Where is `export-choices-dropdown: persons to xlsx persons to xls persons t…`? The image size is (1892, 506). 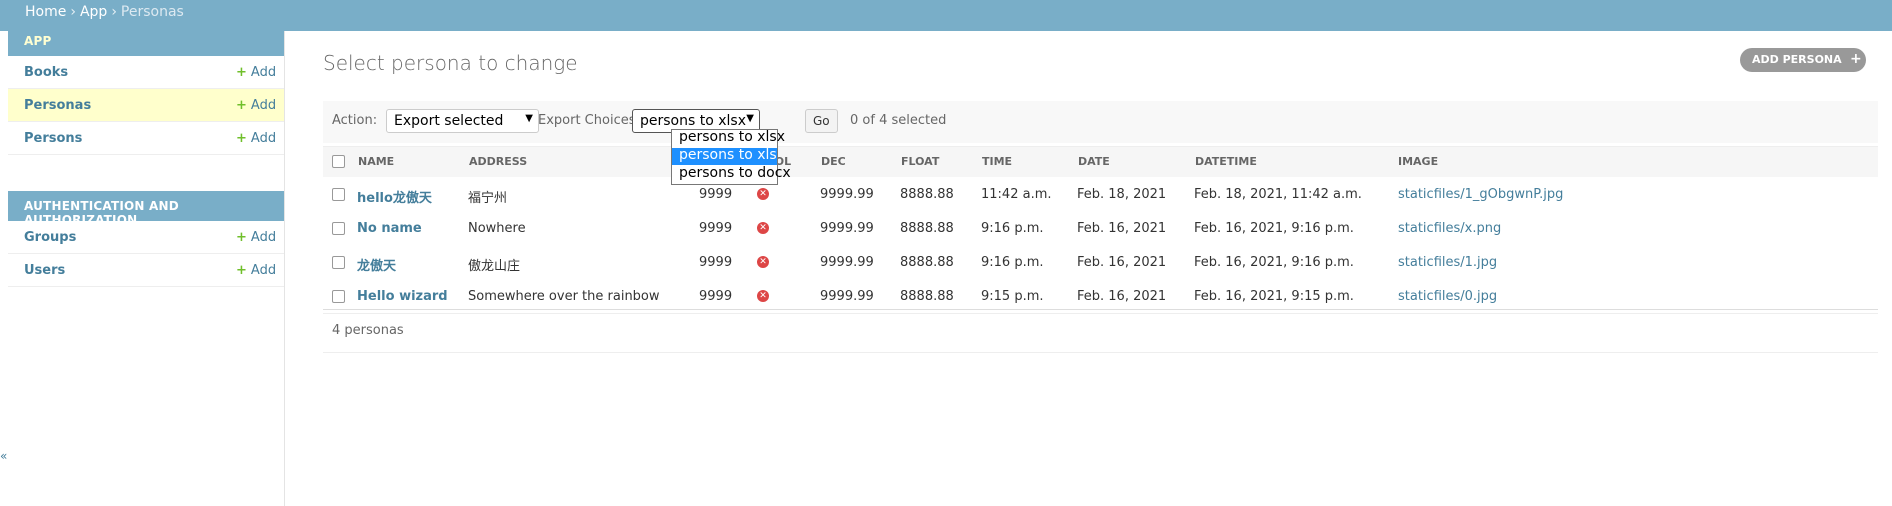 export-choices-dropdown: persons to xlsx persons to xls persons t… is located at coordinates (731, 157).